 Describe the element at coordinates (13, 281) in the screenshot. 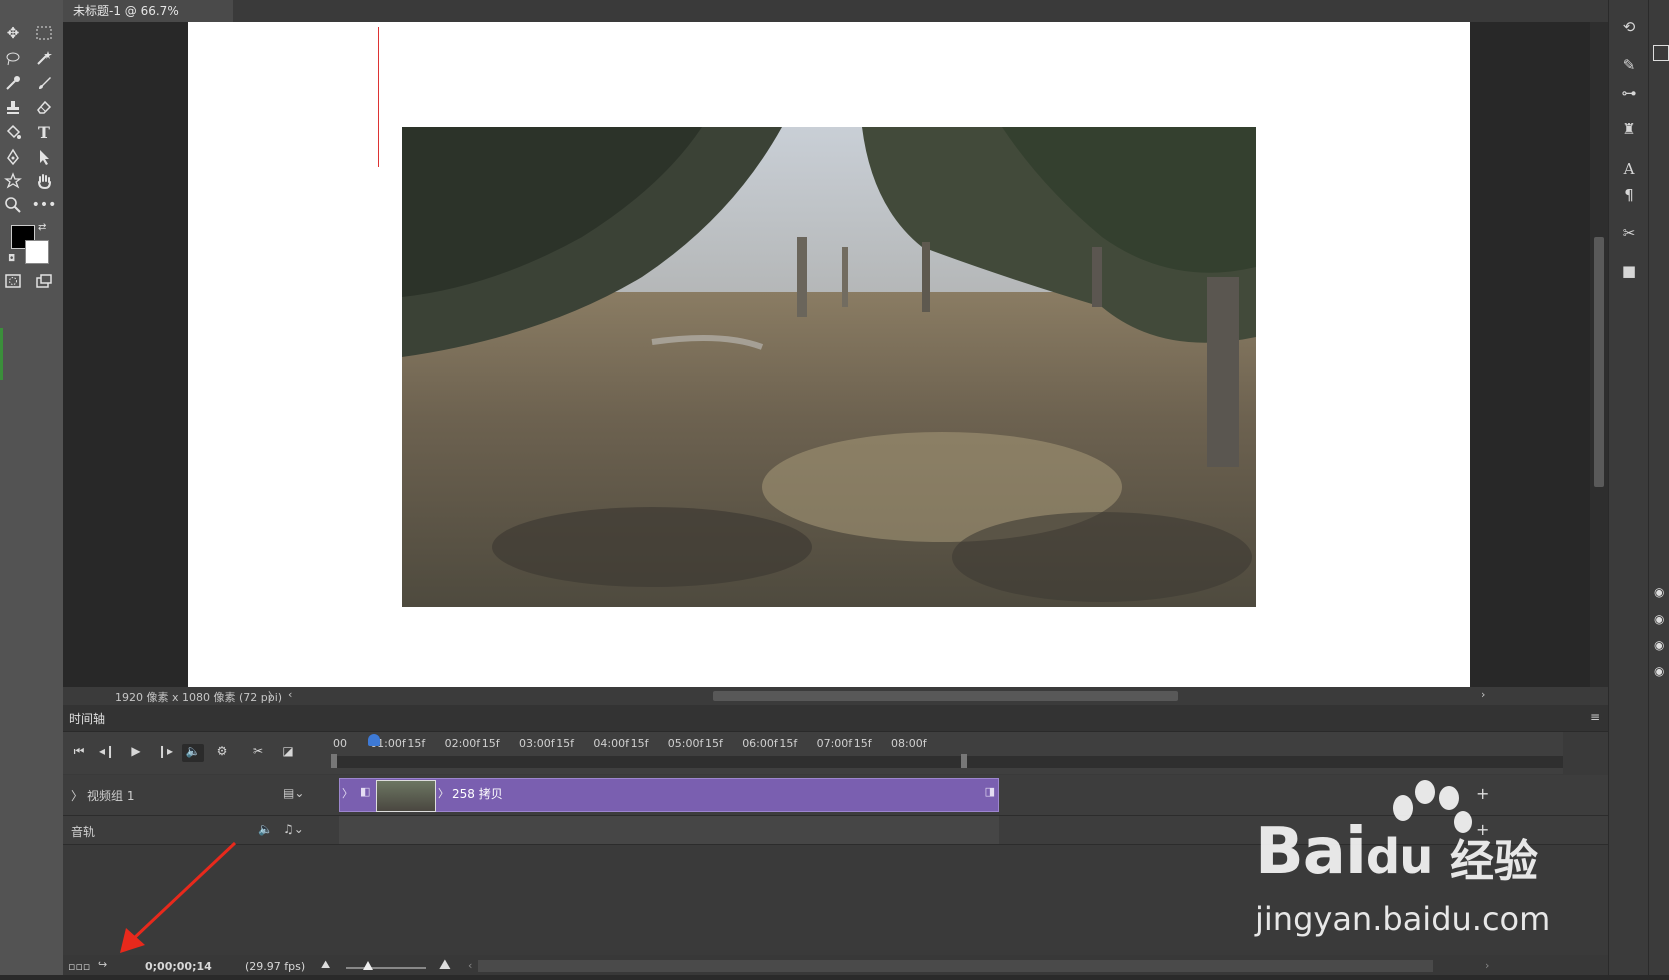

I see `quick-mask-icon` at that location.